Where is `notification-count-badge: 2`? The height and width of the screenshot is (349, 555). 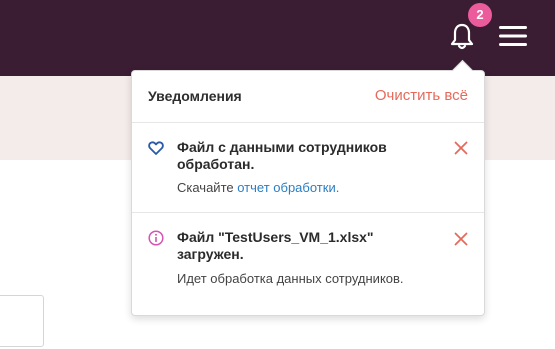 notification-count-badge: 2 is located at coordinates (480, 15).